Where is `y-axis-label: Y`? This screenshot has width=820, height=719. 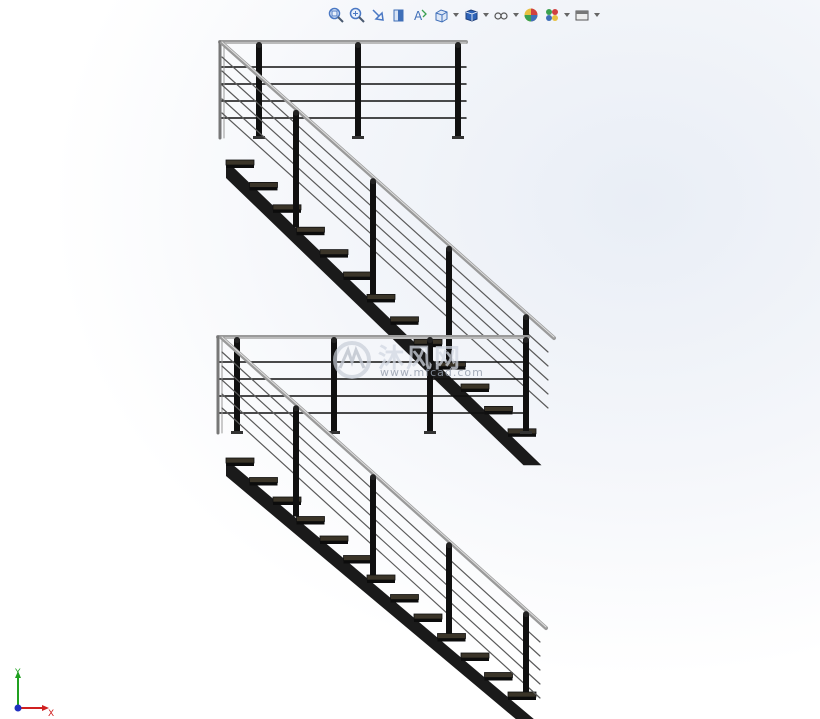
y-axis-label: Y is located at coordinates (17, 673).